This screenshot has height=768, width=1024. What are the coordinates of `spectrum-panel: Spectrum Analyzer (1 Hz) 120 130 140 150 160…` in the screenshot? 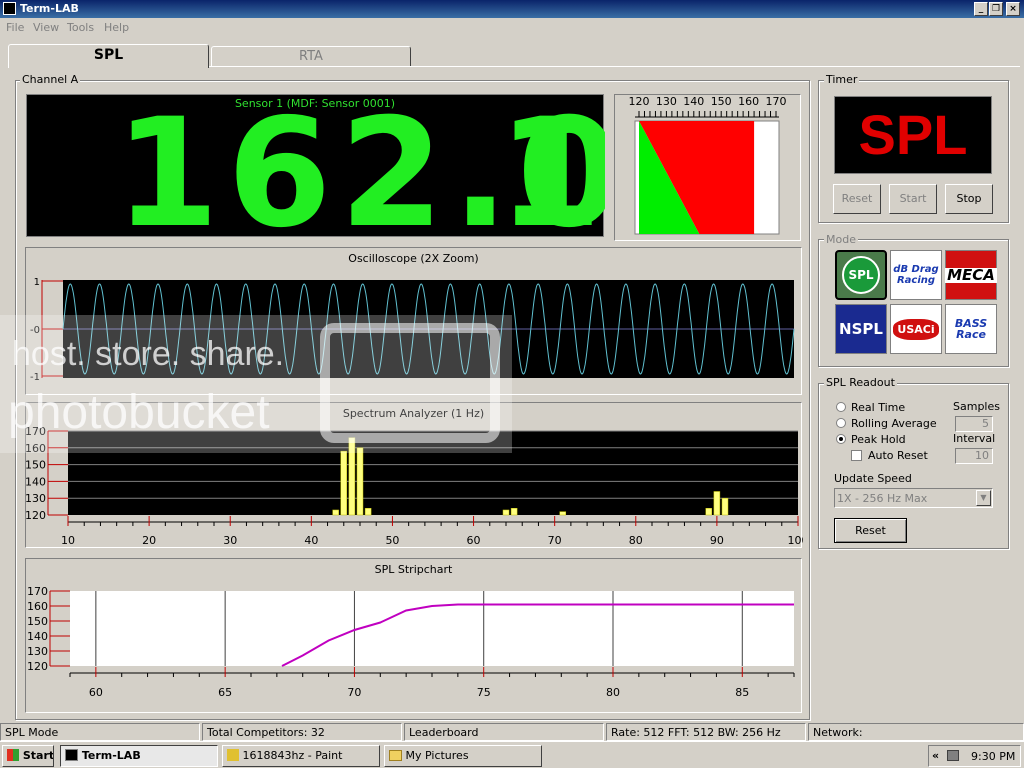 It's located at (414, 475).